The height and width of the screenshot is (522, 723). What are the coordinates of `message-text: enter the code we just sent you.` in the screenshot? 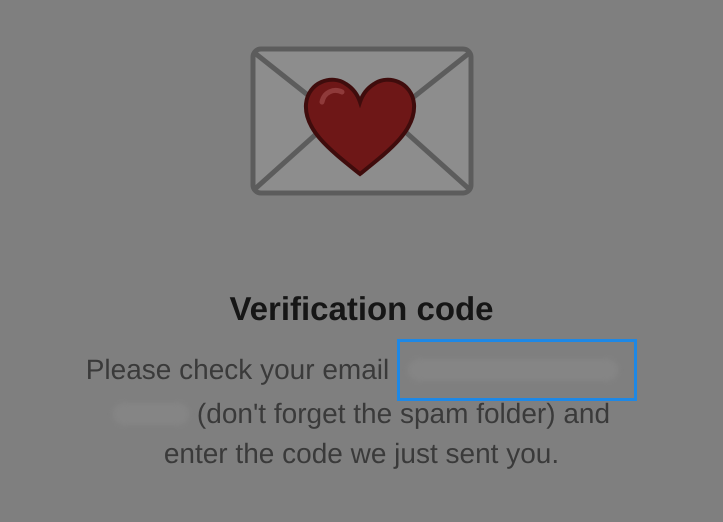 It's located at (362, 454).